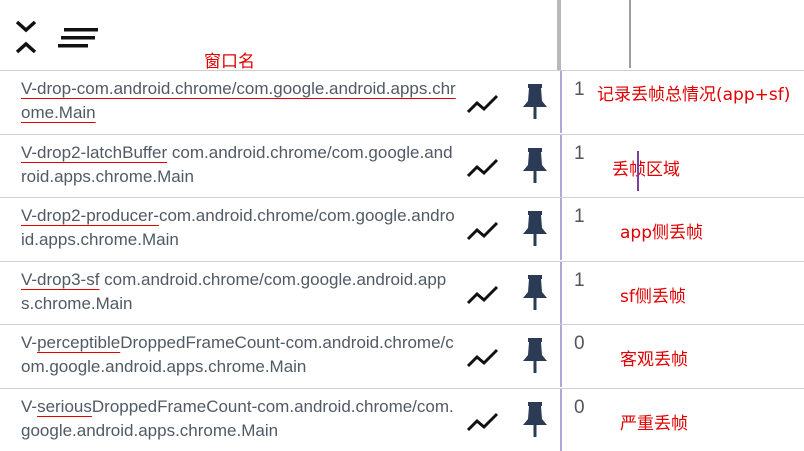  What do you see at coordinates (94, 152) in the screenshot?
I see `track-name-part: V-drop2-latchBuffer` at bounding box center [94, 152].